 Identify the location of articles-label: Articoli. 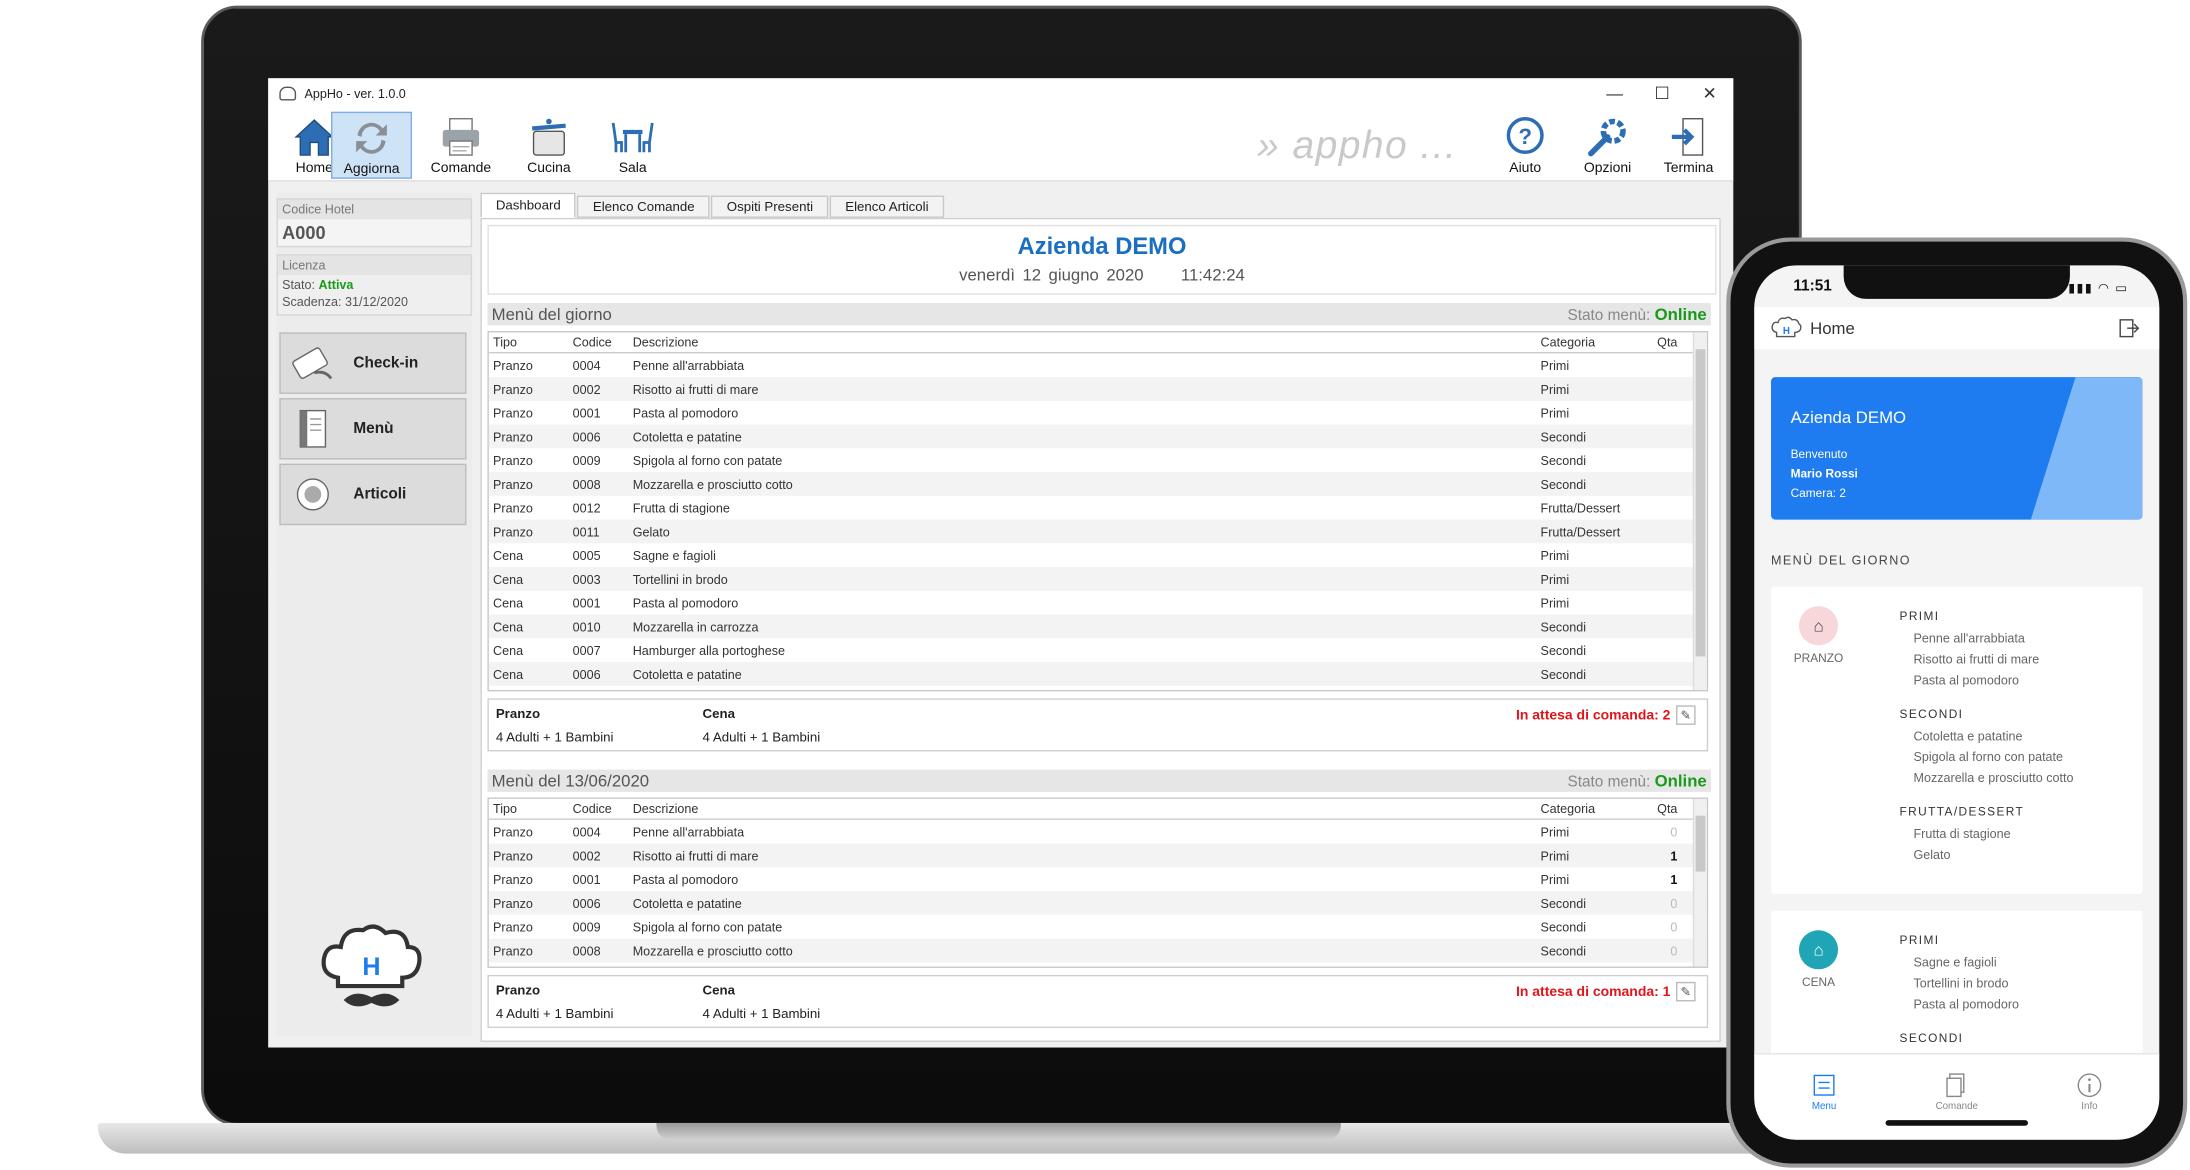
(380, 494).